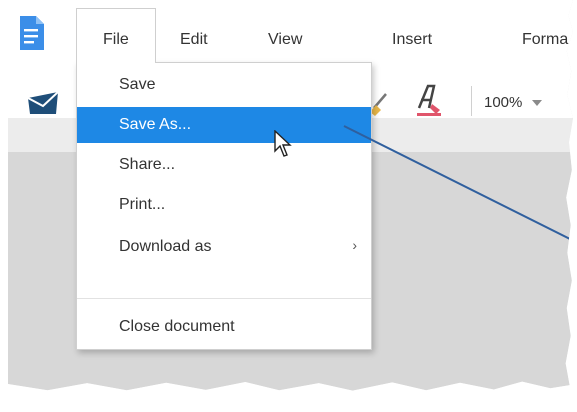  I want to click on callout-line, so click(458, 187).